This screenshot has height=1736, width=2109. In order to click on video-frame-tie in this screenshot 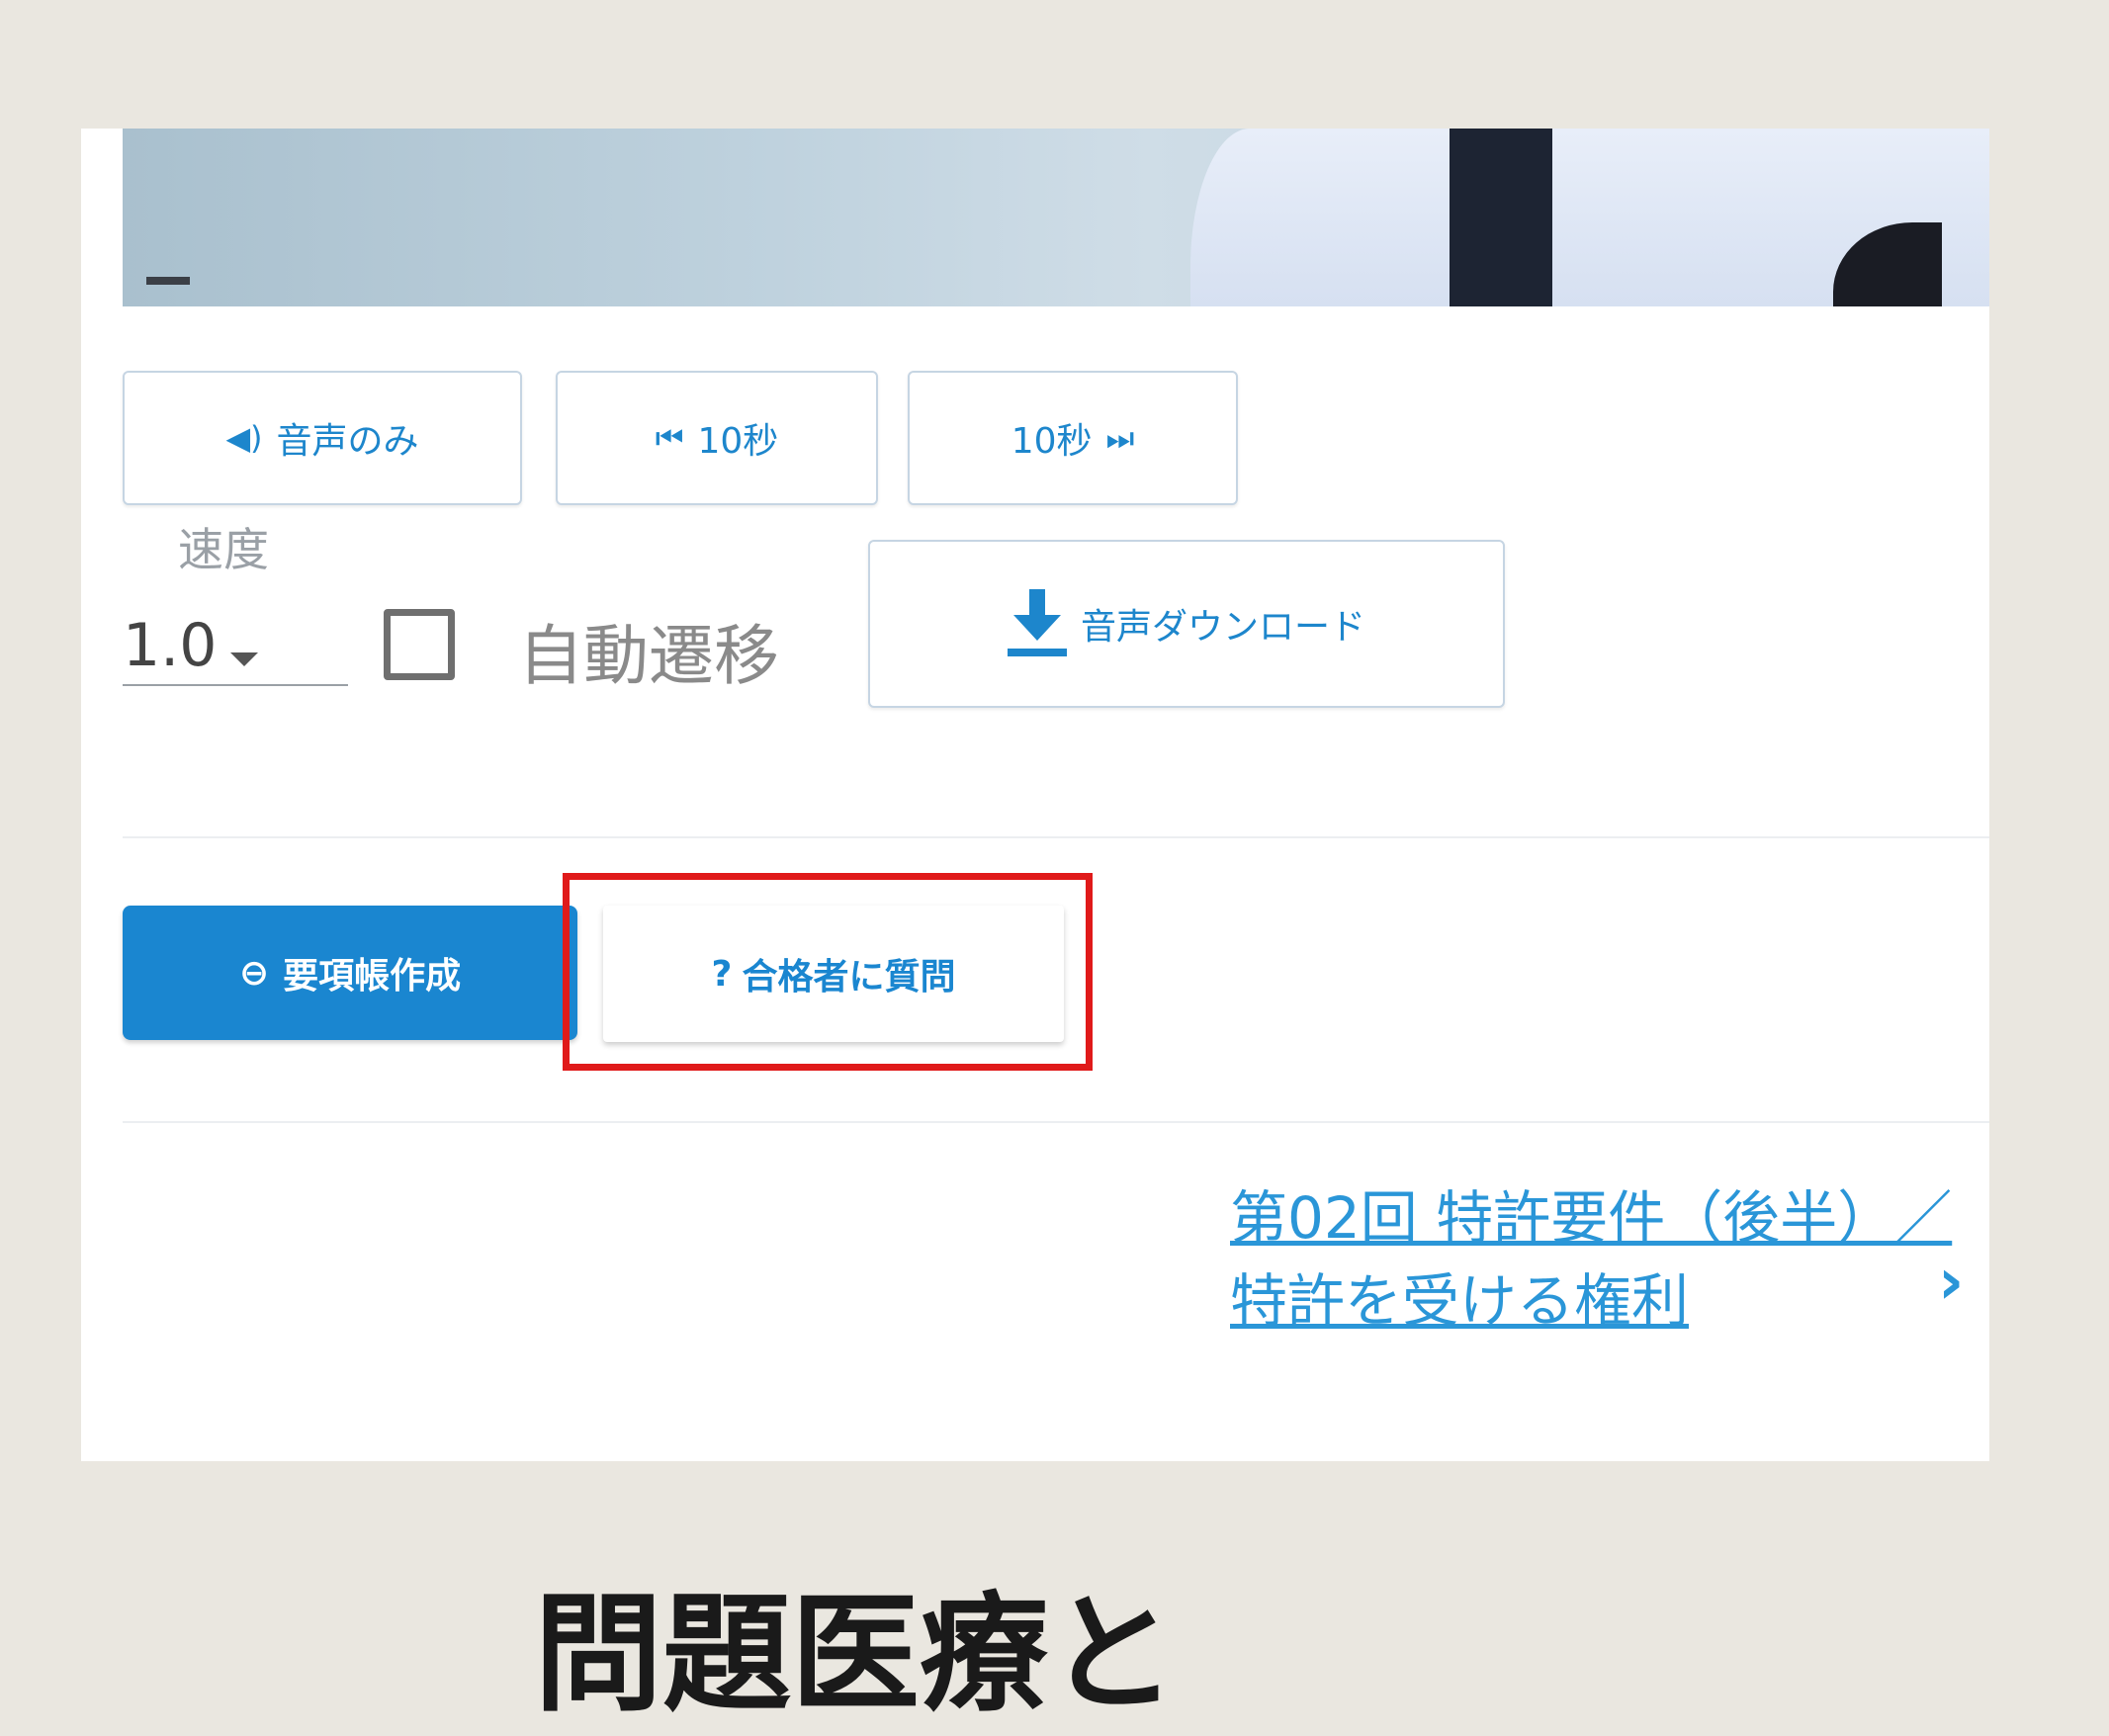, I will do `click(1501, 217)`.